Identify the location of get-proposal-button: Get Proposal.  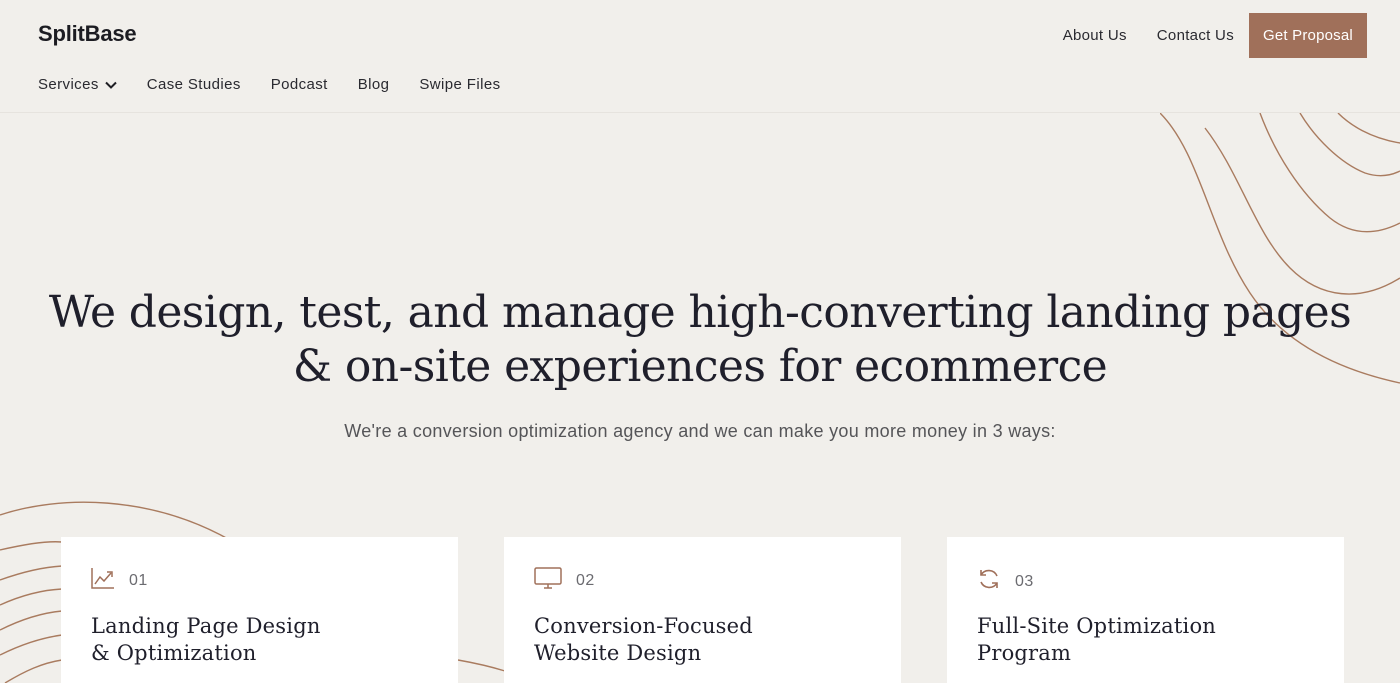
(1308, 35).